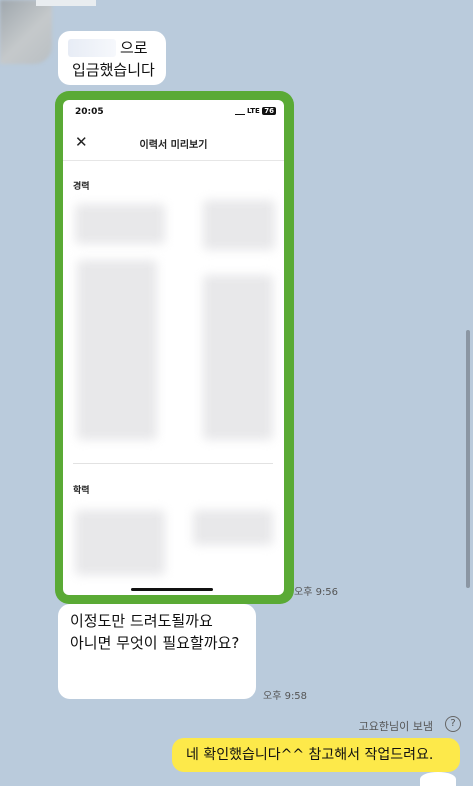  Describe the element at coordinates (89, 112) in the screenshot. I see `phone-status-time: 20:05` at that location.